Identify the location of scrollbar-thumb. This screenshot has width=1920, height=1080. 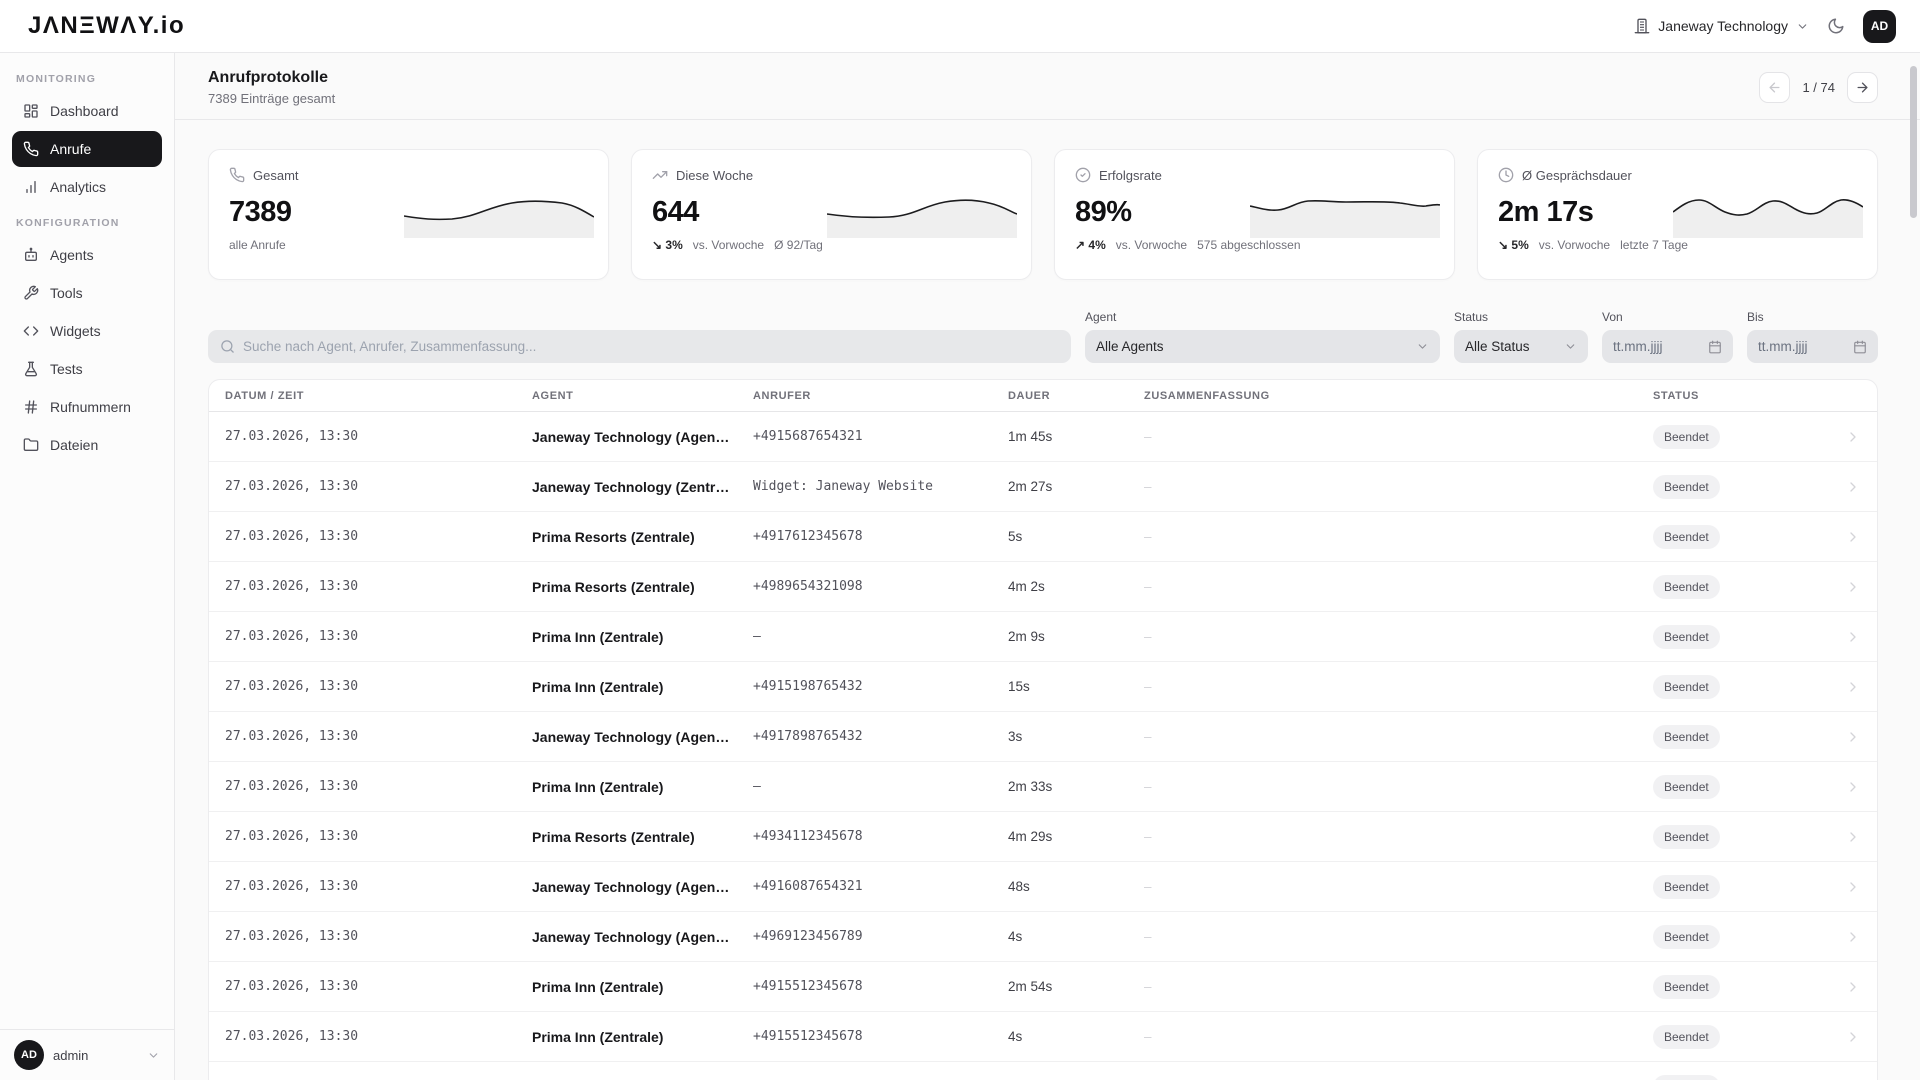
(1913, 142).